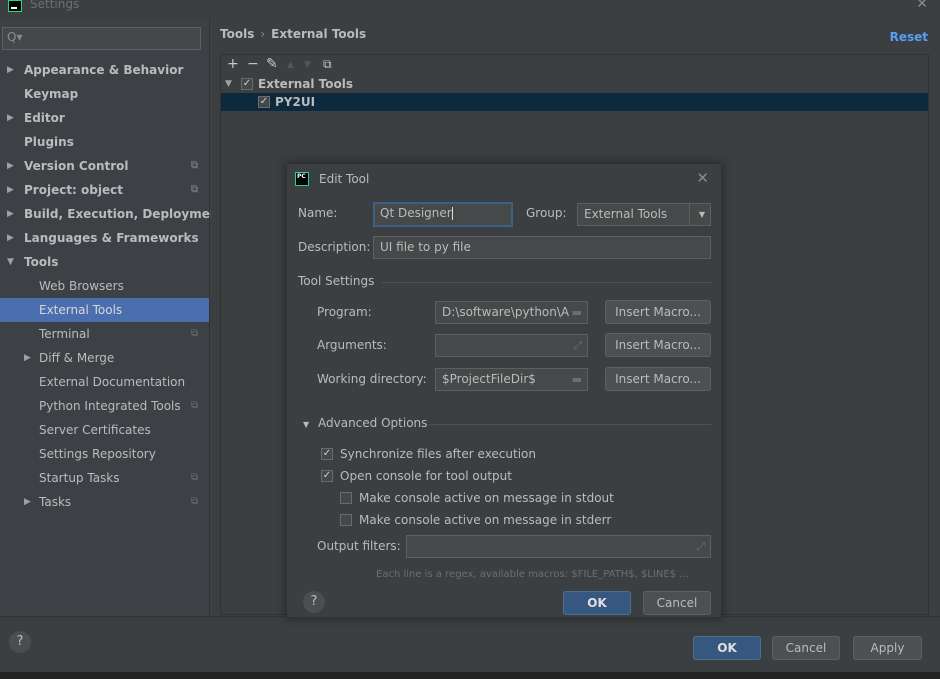 This screenshot has height=679, width=940. What do you see at coordinates (302, 179) in the screenshot?
I see `pycharm-icon: PC` at bounding box center [302, 179].